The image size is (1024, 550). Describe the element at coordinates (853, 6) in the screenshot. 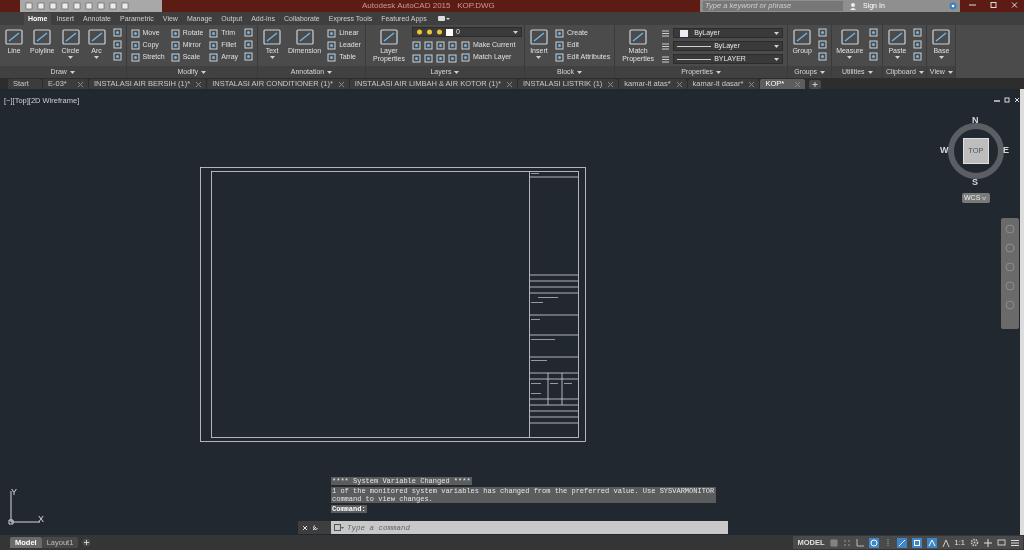

I see `user-icon` at that location.